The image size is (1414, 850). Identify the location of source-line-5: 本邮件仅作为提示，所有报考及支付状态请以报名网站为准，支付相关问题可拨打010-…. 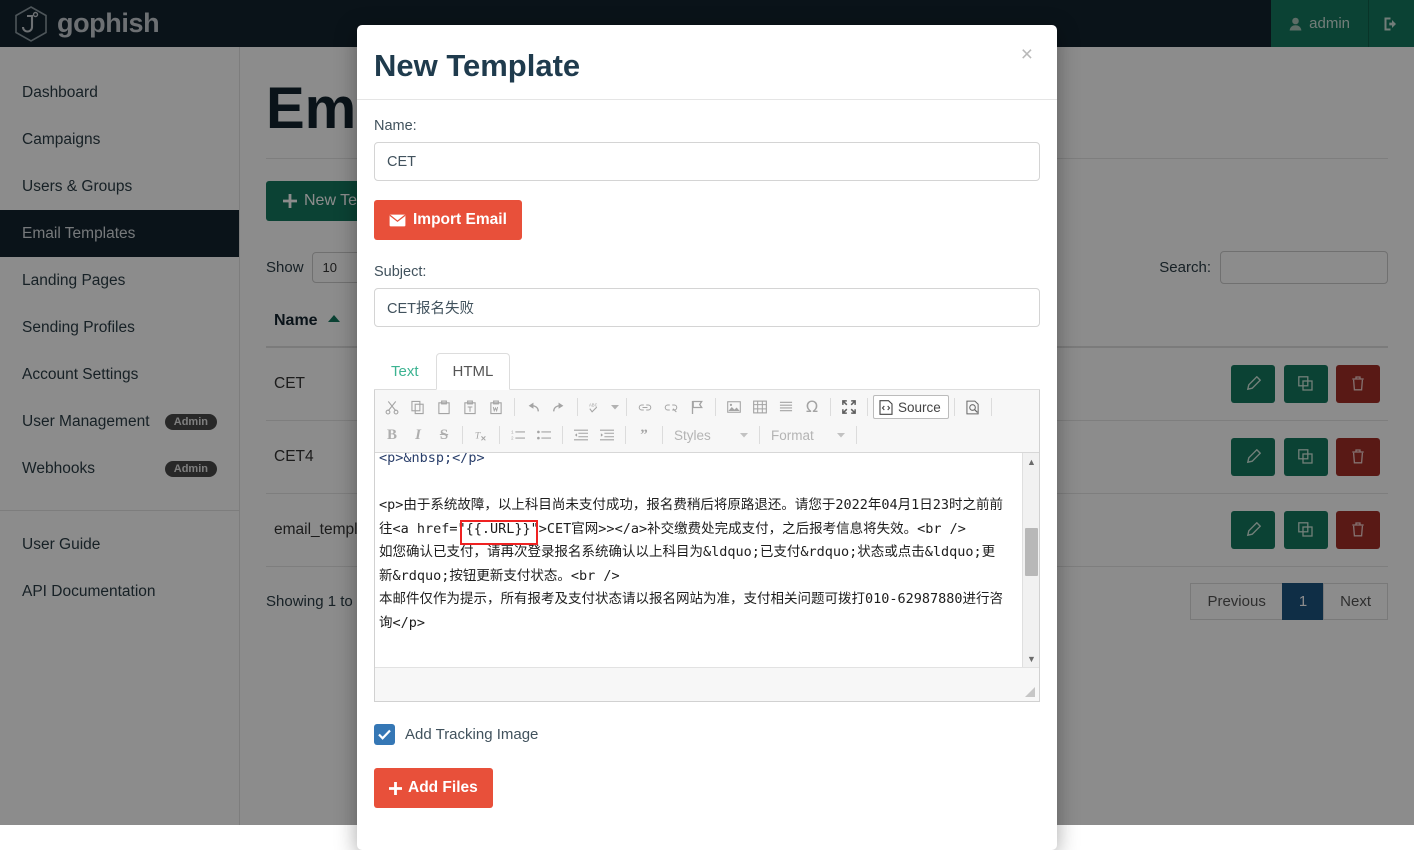
(691, 611).